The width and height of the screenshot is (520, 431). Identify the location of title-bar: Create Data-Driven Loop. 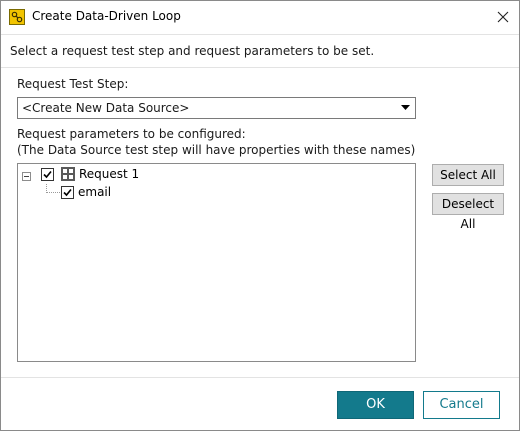
(260, 17).